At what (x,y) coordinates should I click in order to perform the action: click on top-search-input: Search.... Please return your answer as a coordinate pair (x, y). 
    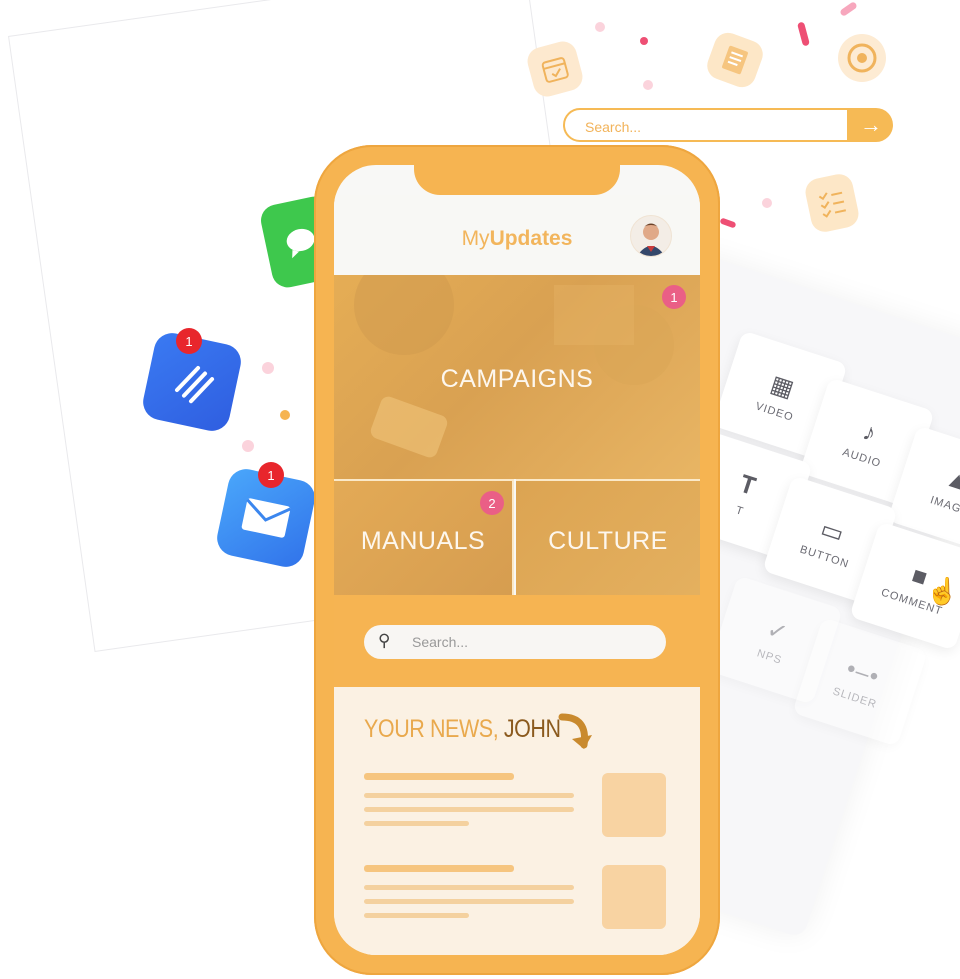
    Looking at the image, I should click on (706, 125).